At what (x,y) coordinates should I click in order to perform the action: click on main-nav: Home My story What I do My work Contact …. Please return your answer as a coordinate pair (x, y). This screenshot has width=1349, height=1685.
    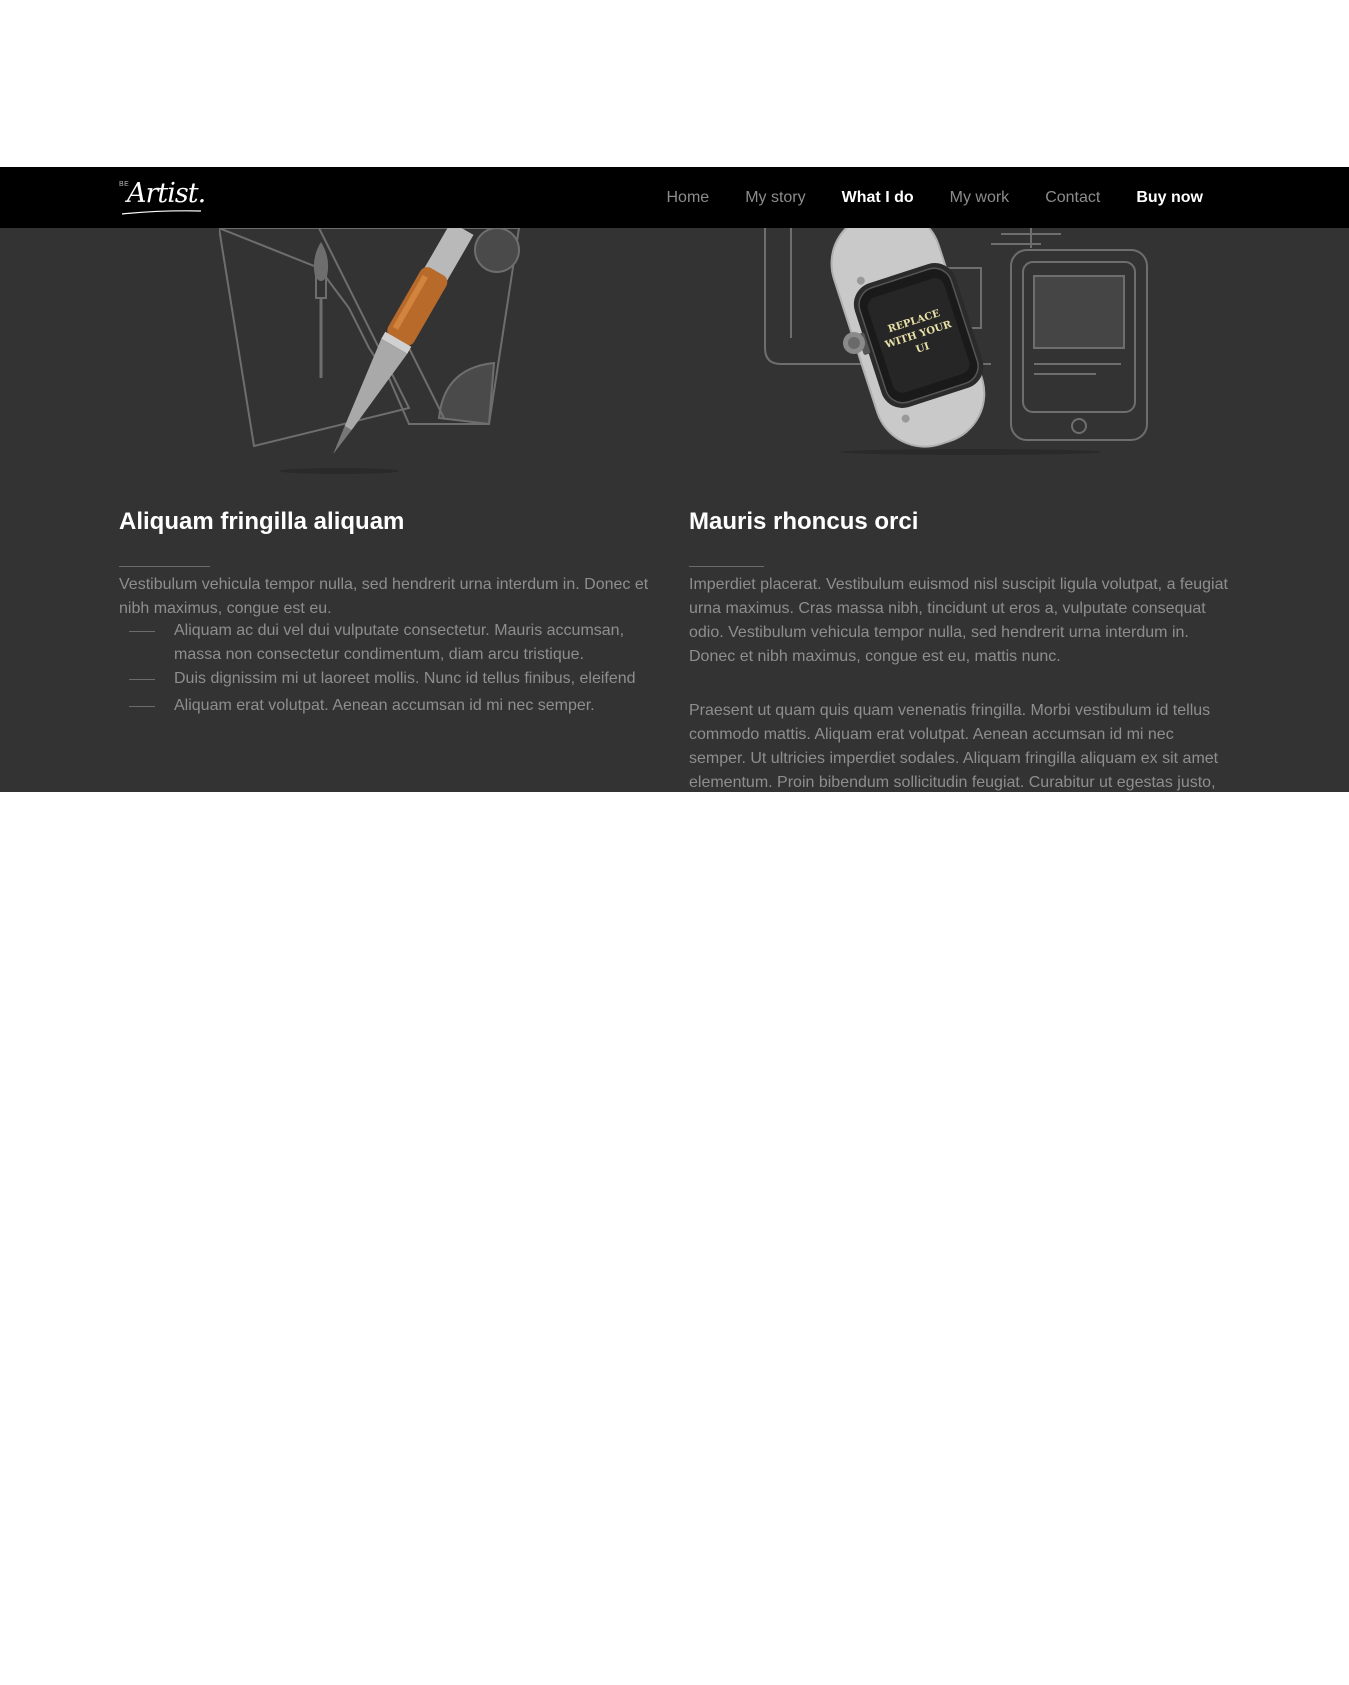
    Looking at the image, I should click on (917, 197).